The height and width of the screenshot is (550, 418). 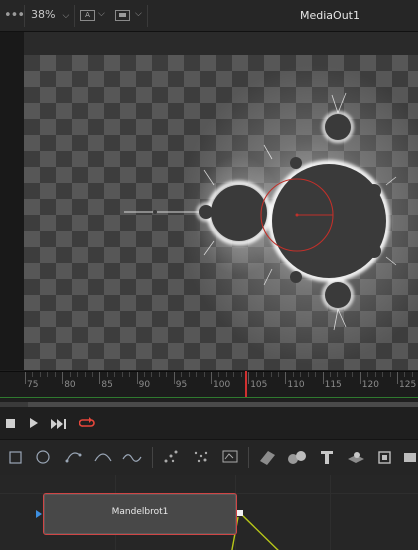 I want to click on node-mandelbrot: Mandelbrot1, so click(x=140, y=514).